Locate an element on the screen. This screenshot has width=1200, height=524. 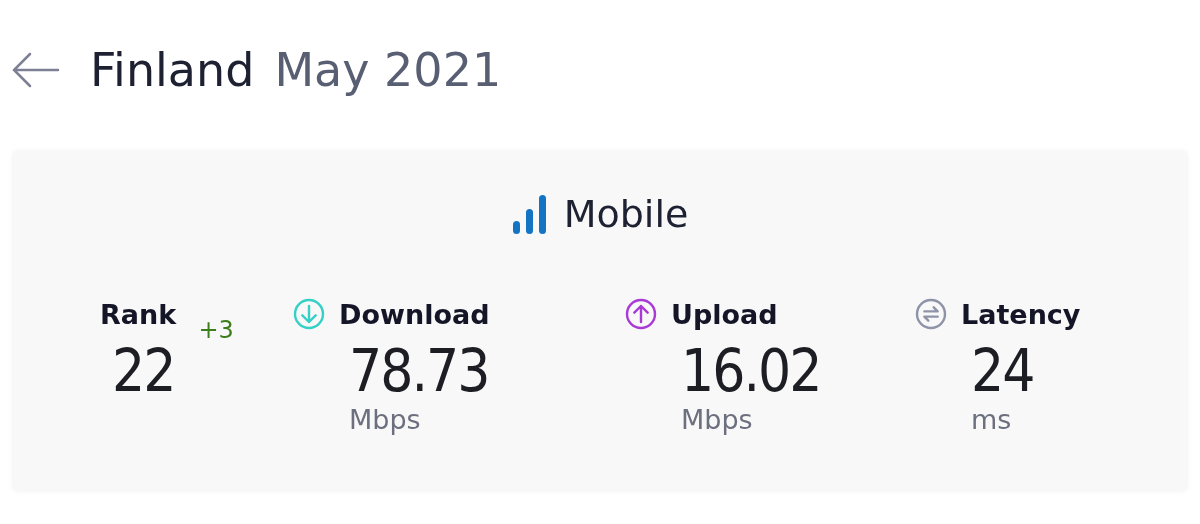
metric-value: 24 is located at coordinates (1002, 371).